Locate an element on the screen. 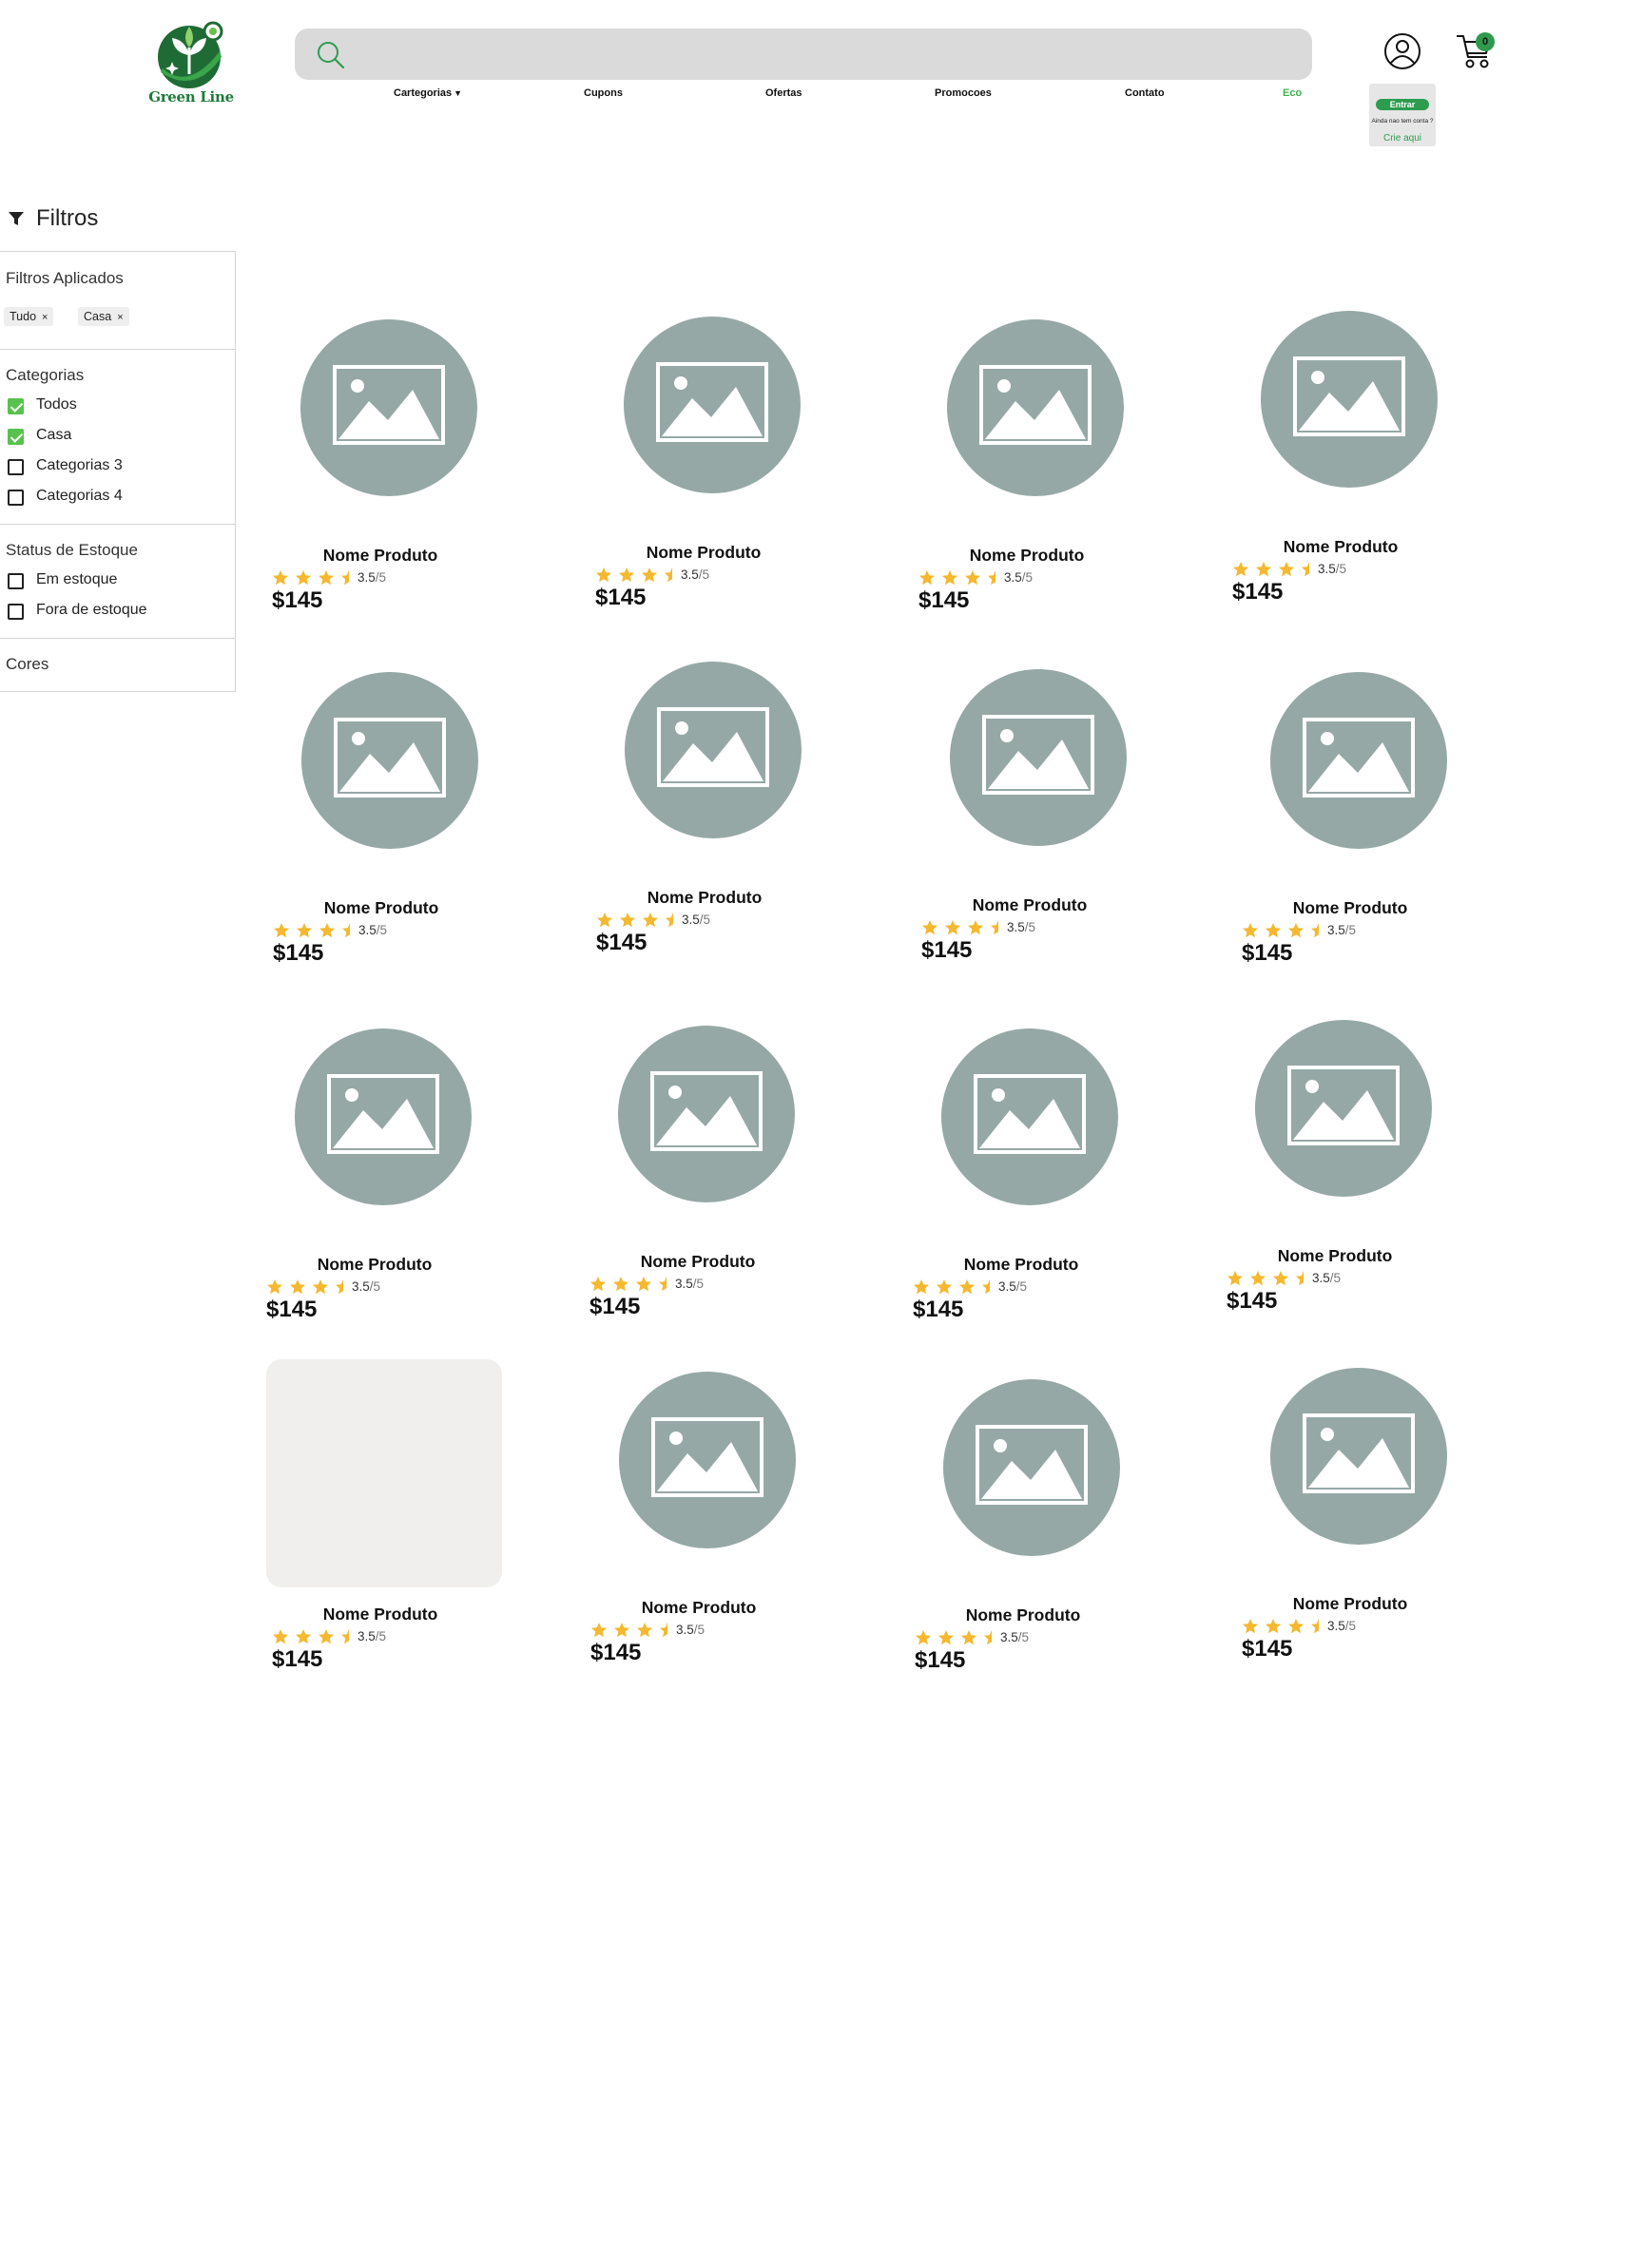  nav-item-coupons: Cupons is located at coordinates (603, 93).